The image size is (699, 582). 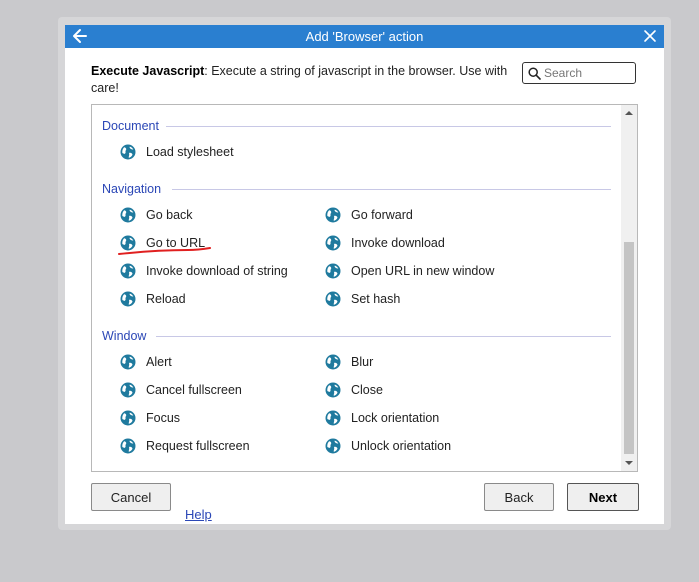 What do you see at coordinates (132, 189) in the screenshot?
I see `section-title-navigation: Navigation` at bounding box center [132, 189].